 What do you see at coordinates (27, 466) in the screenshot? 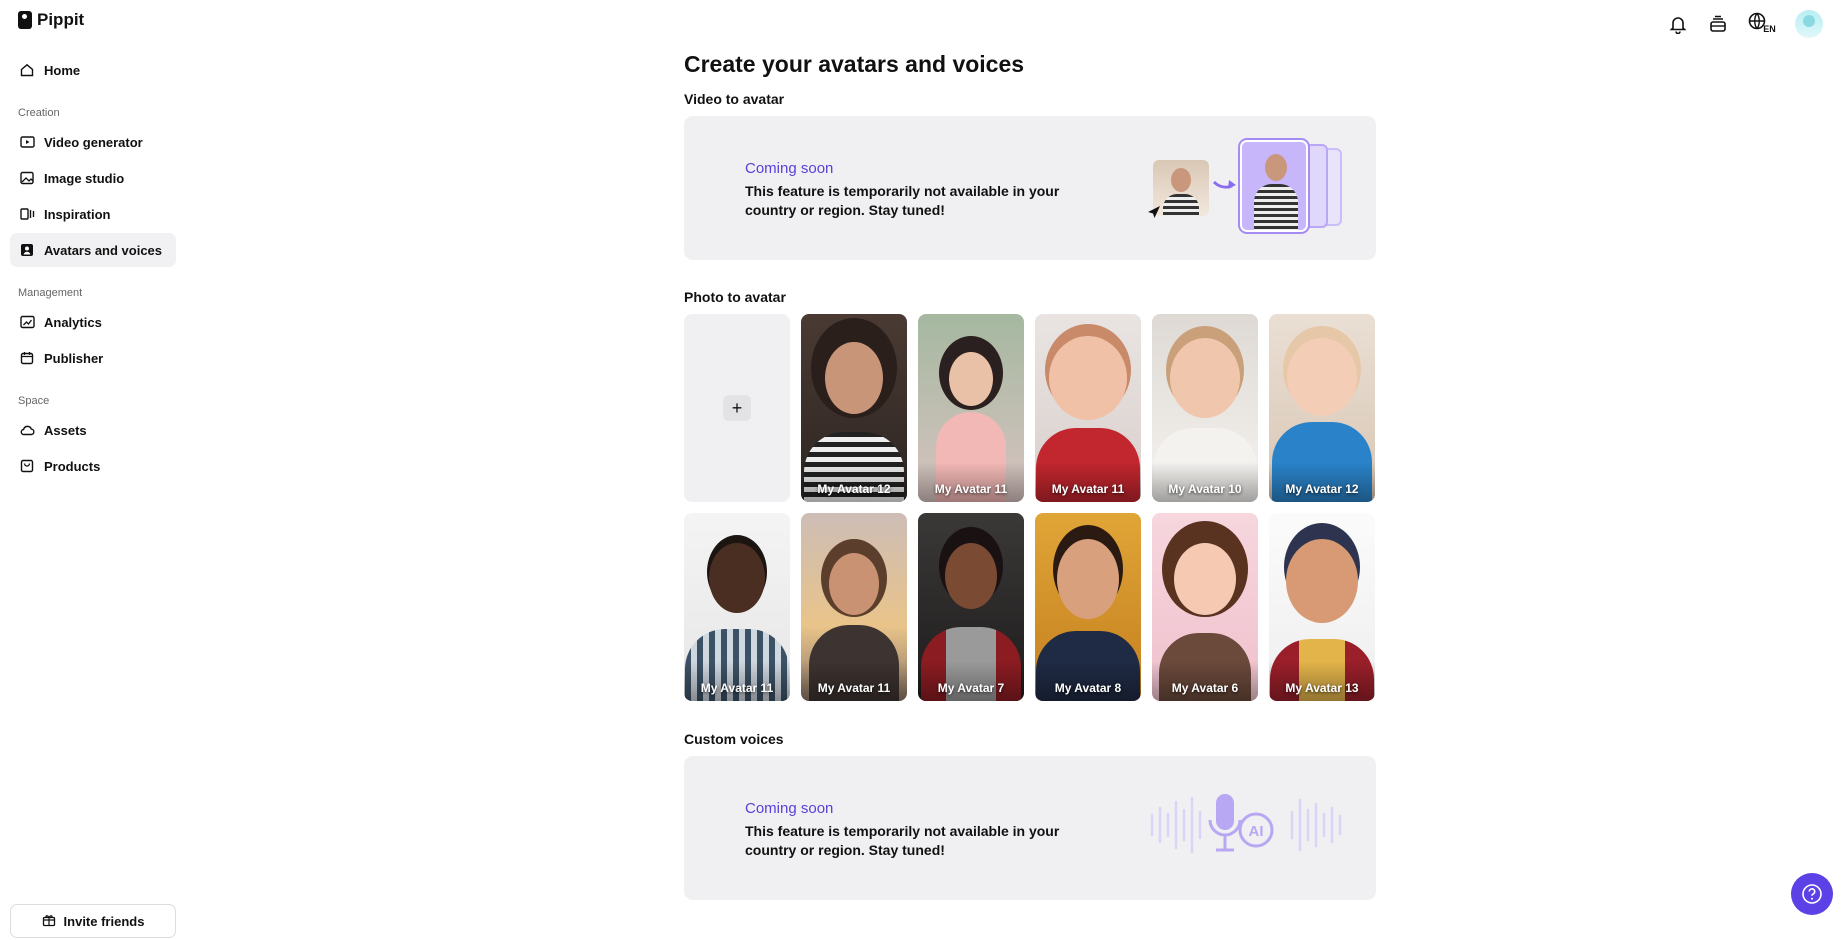
I see `product-icon` at bounding box center [27, 466].